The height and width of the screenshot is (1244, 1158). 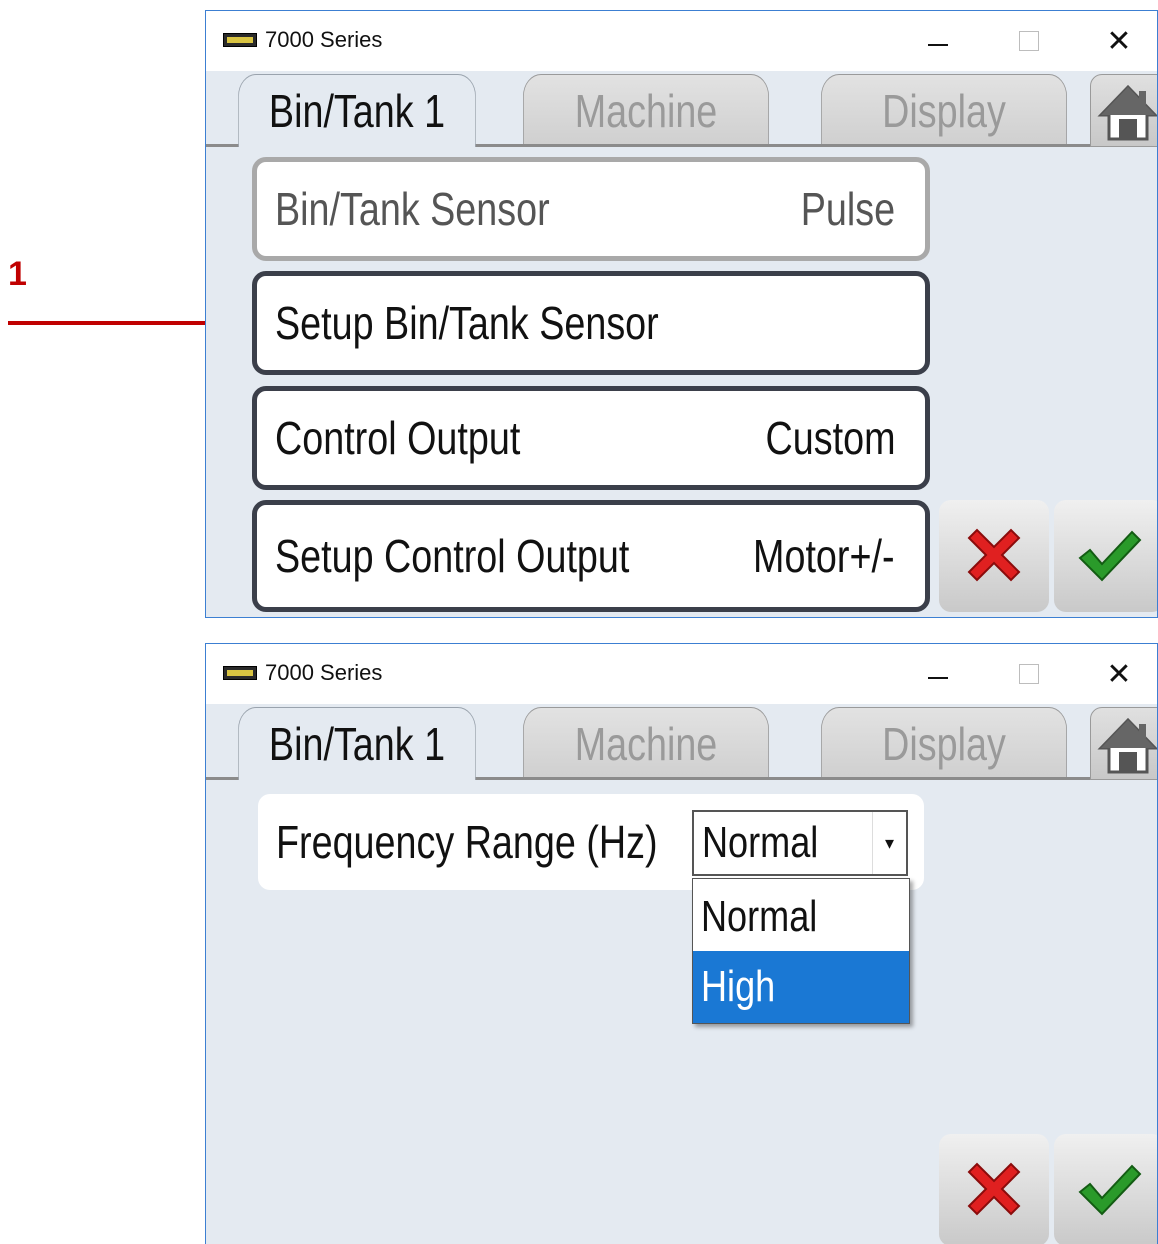 I want to click on menu-item-control-output: Control Output Custom, so click(x=591, y=438).